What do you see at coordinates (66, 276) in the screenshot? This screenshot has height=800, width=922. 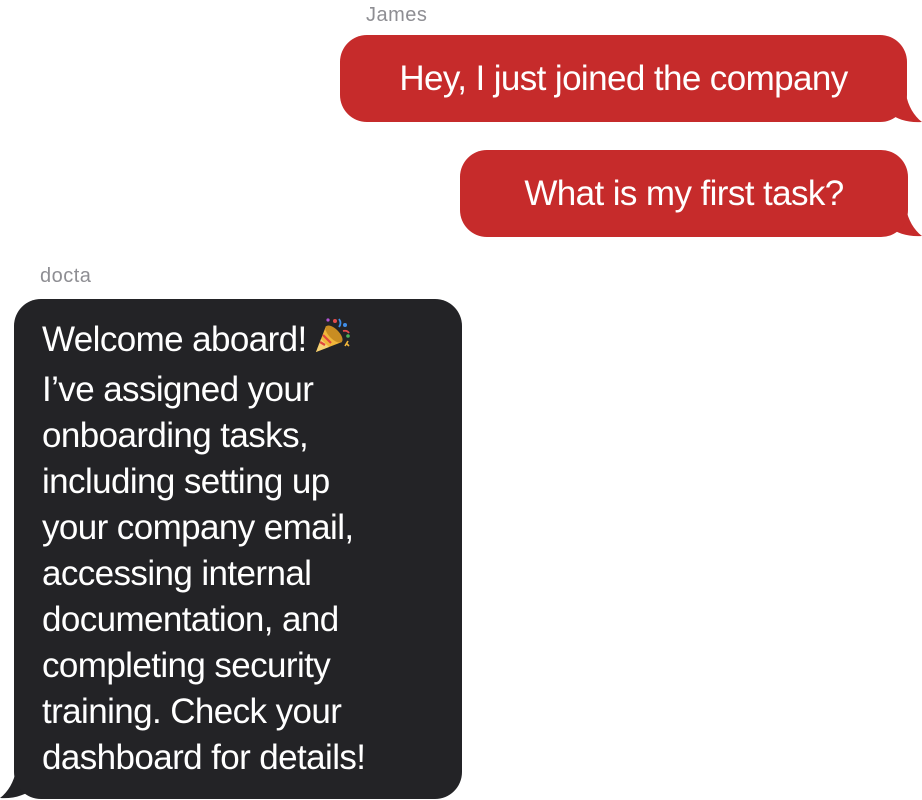 I see `sender-name-docta: docta` at bounding box center [66, 276].